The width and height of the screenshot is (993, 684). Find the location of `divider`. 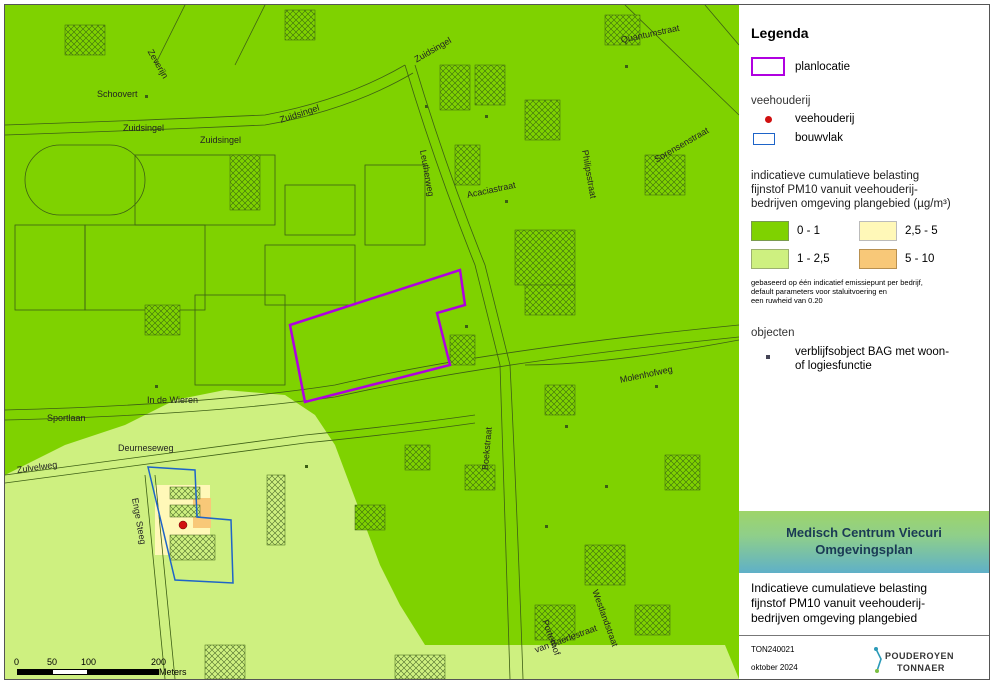

divider is located at coordinates (864, 635).